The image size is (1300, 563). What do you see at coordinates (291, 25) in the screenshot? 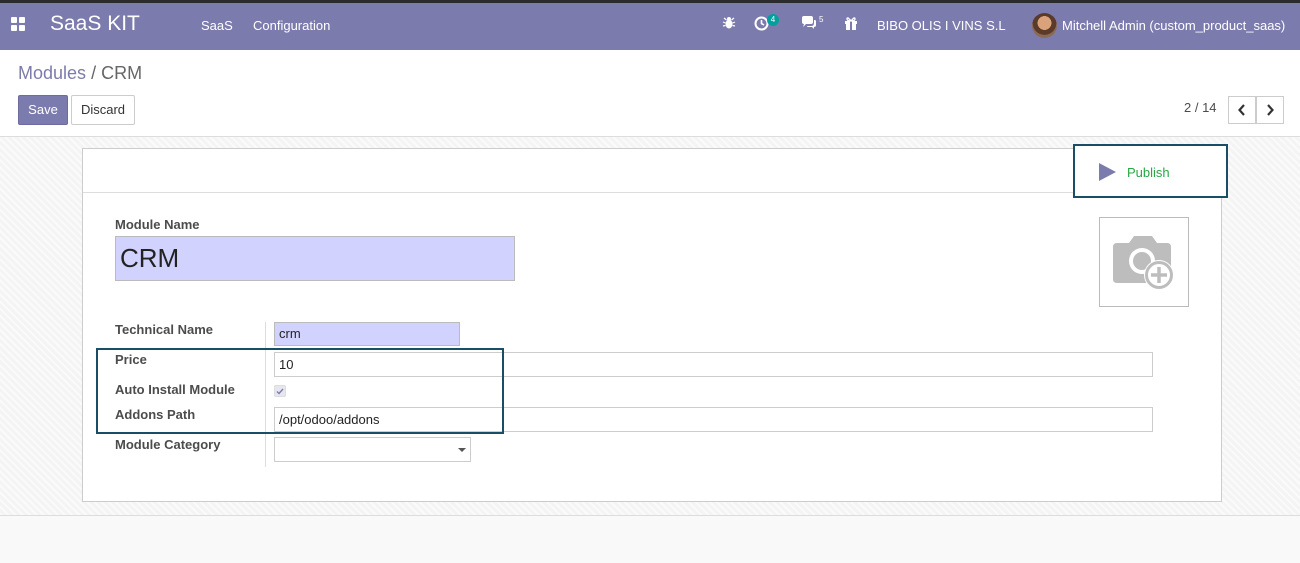
I see `menu-configuration: Configuration` at bounding box center [291, 25].